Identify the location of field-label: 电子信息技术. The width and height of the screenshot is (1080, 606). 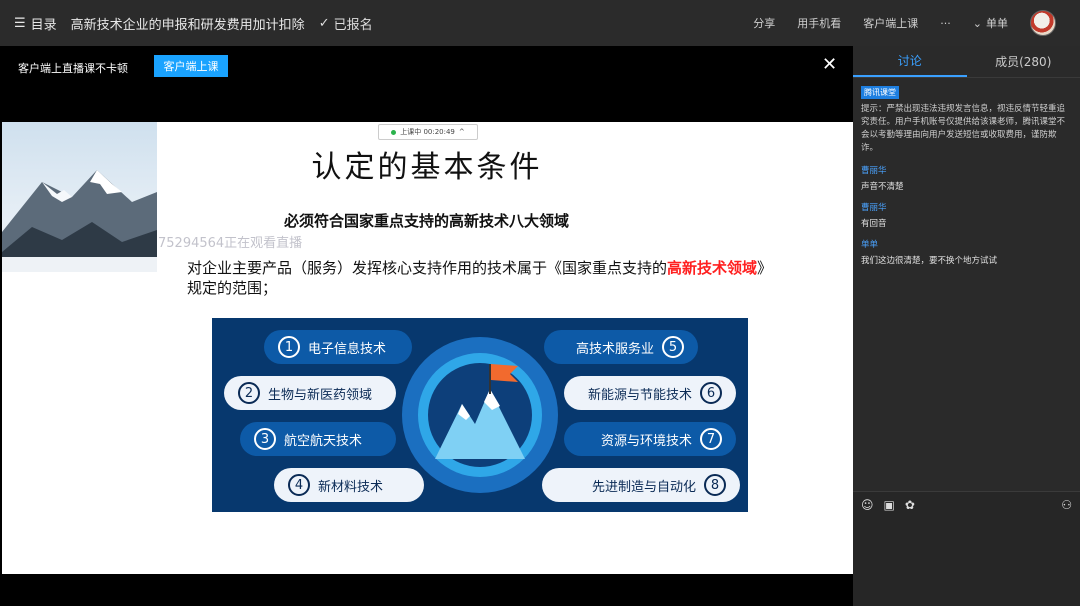
(347, 349).